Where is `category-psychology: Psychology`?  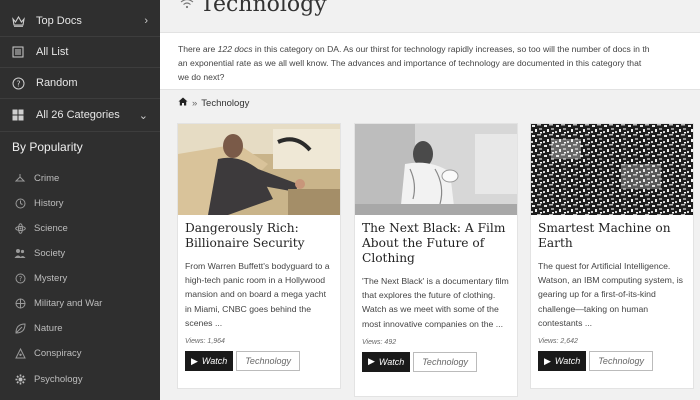 category-psychology: Psychology is located at coordinates (80, 379).